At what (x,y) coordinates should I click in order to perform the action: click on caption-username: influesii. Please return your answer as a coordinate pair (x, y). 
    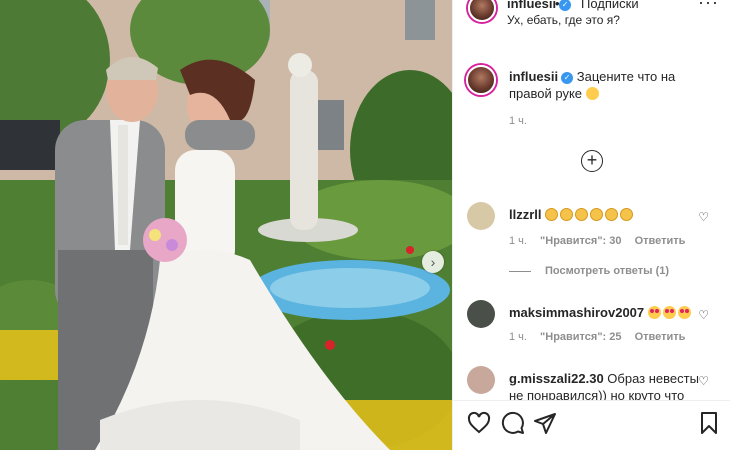
    Looking at the image, I should click on (533, 76).